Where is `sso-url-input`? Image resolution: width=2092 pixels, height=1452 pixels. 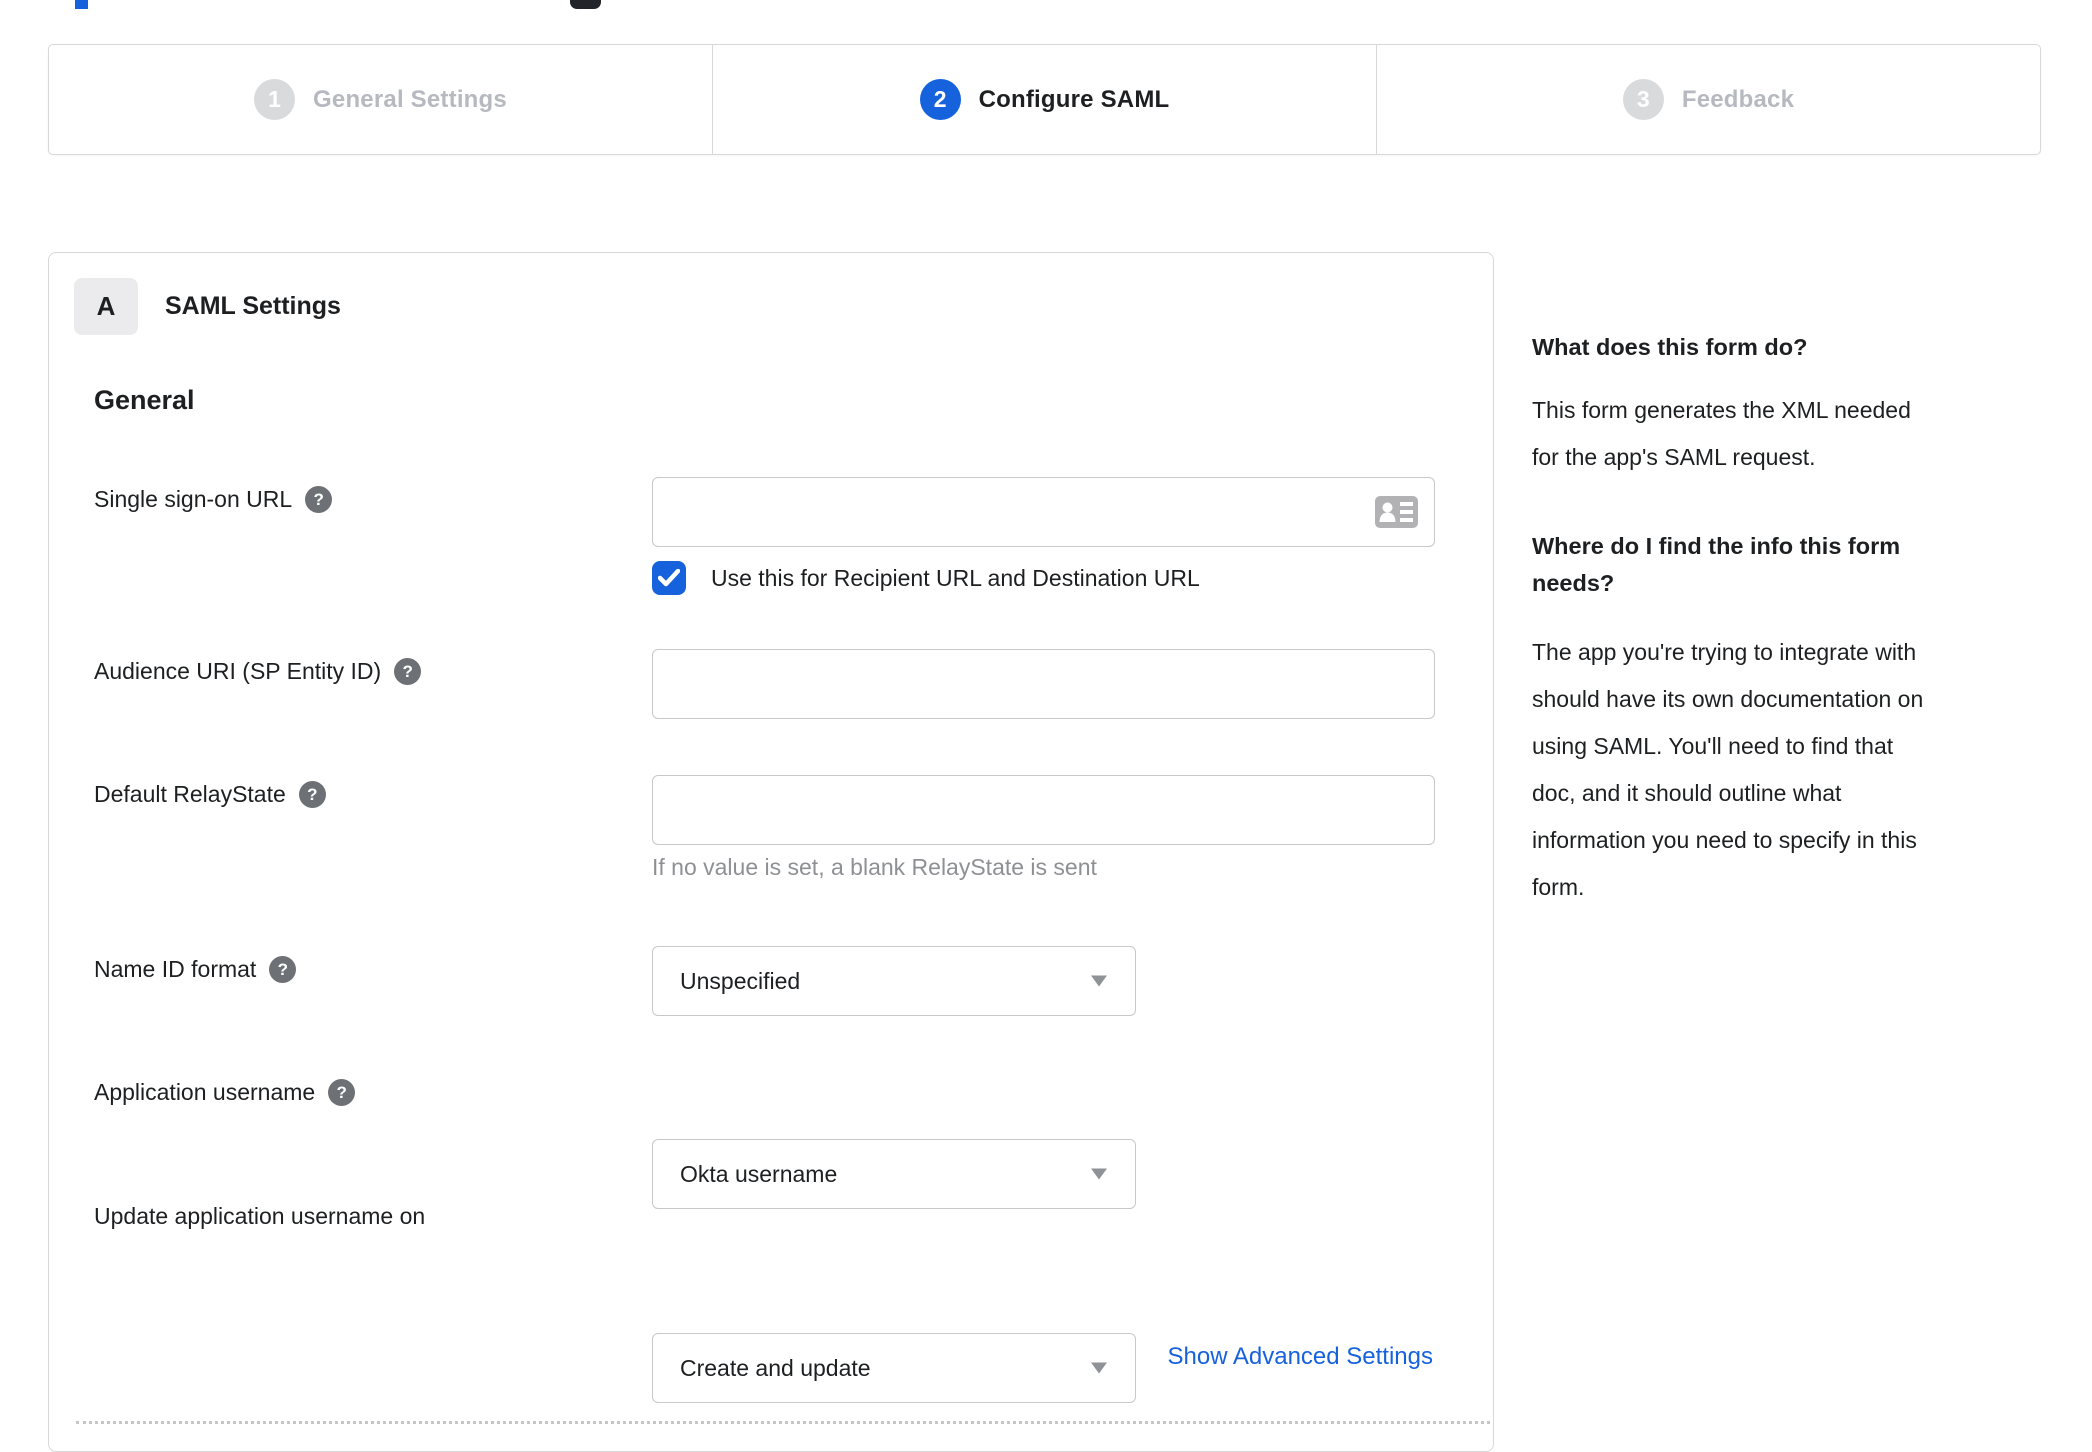 sso-url-input is located at coordinates (1043, 512).